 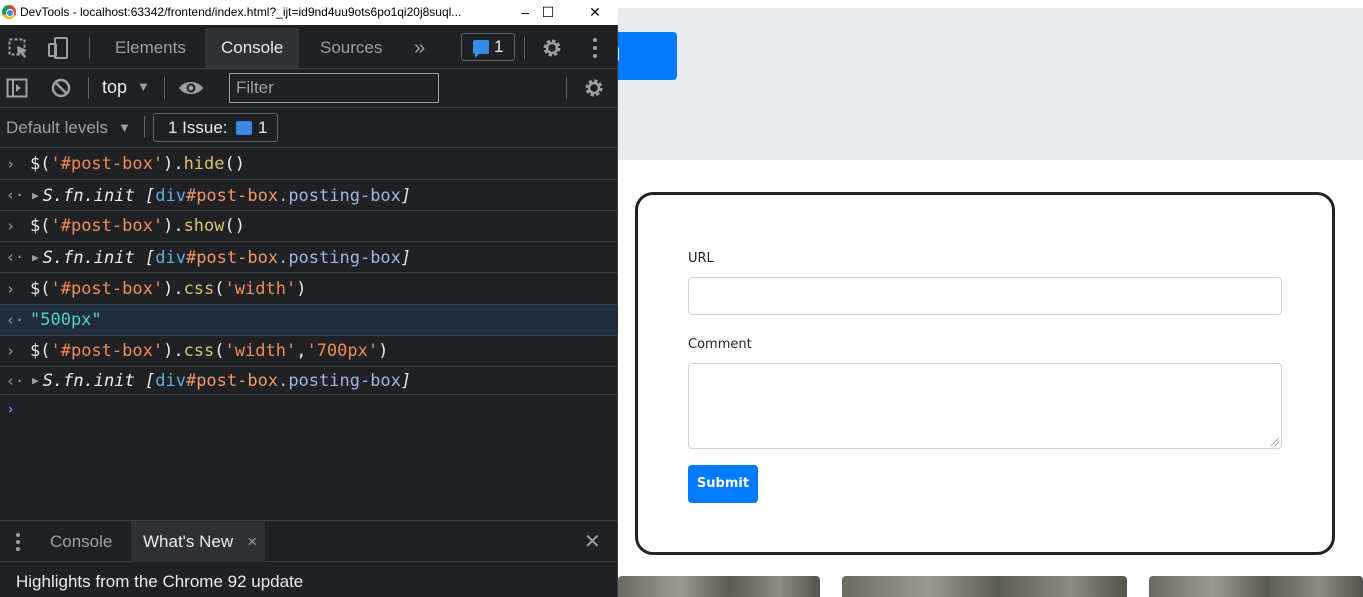 I want to click on tab-elements: Elements, so click(x=150, y=48).